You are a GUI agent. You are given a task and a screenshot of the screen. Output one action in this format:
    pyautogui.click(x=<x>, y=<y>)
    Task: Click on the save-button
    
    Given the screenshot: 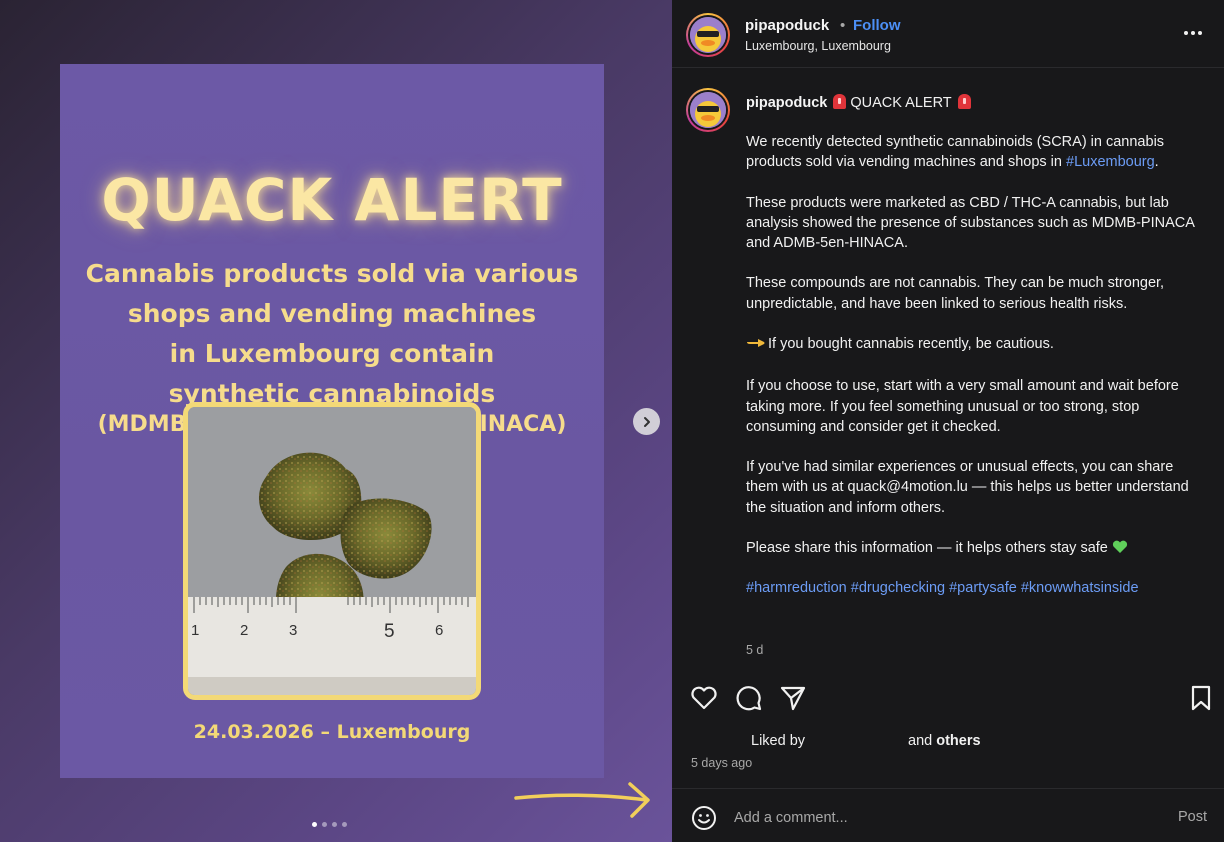 What is the action you would take?
    pyautogui.click(x=1201, y=698)
    